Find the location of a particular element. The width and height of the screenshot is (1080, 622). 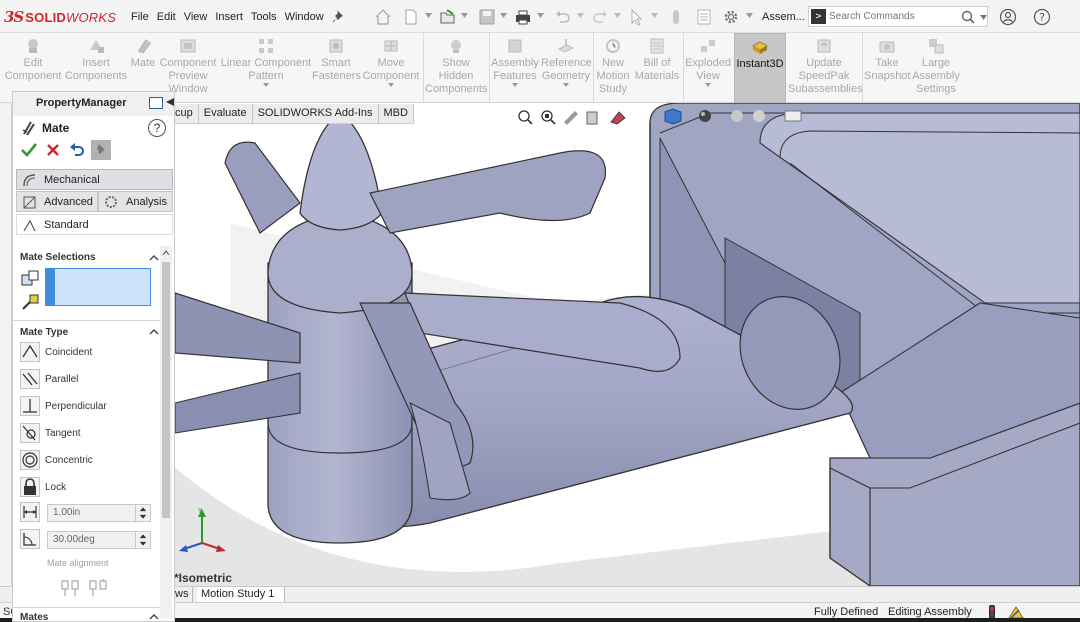

tab-advanced: Advanced is located at coordinates (57, 201).